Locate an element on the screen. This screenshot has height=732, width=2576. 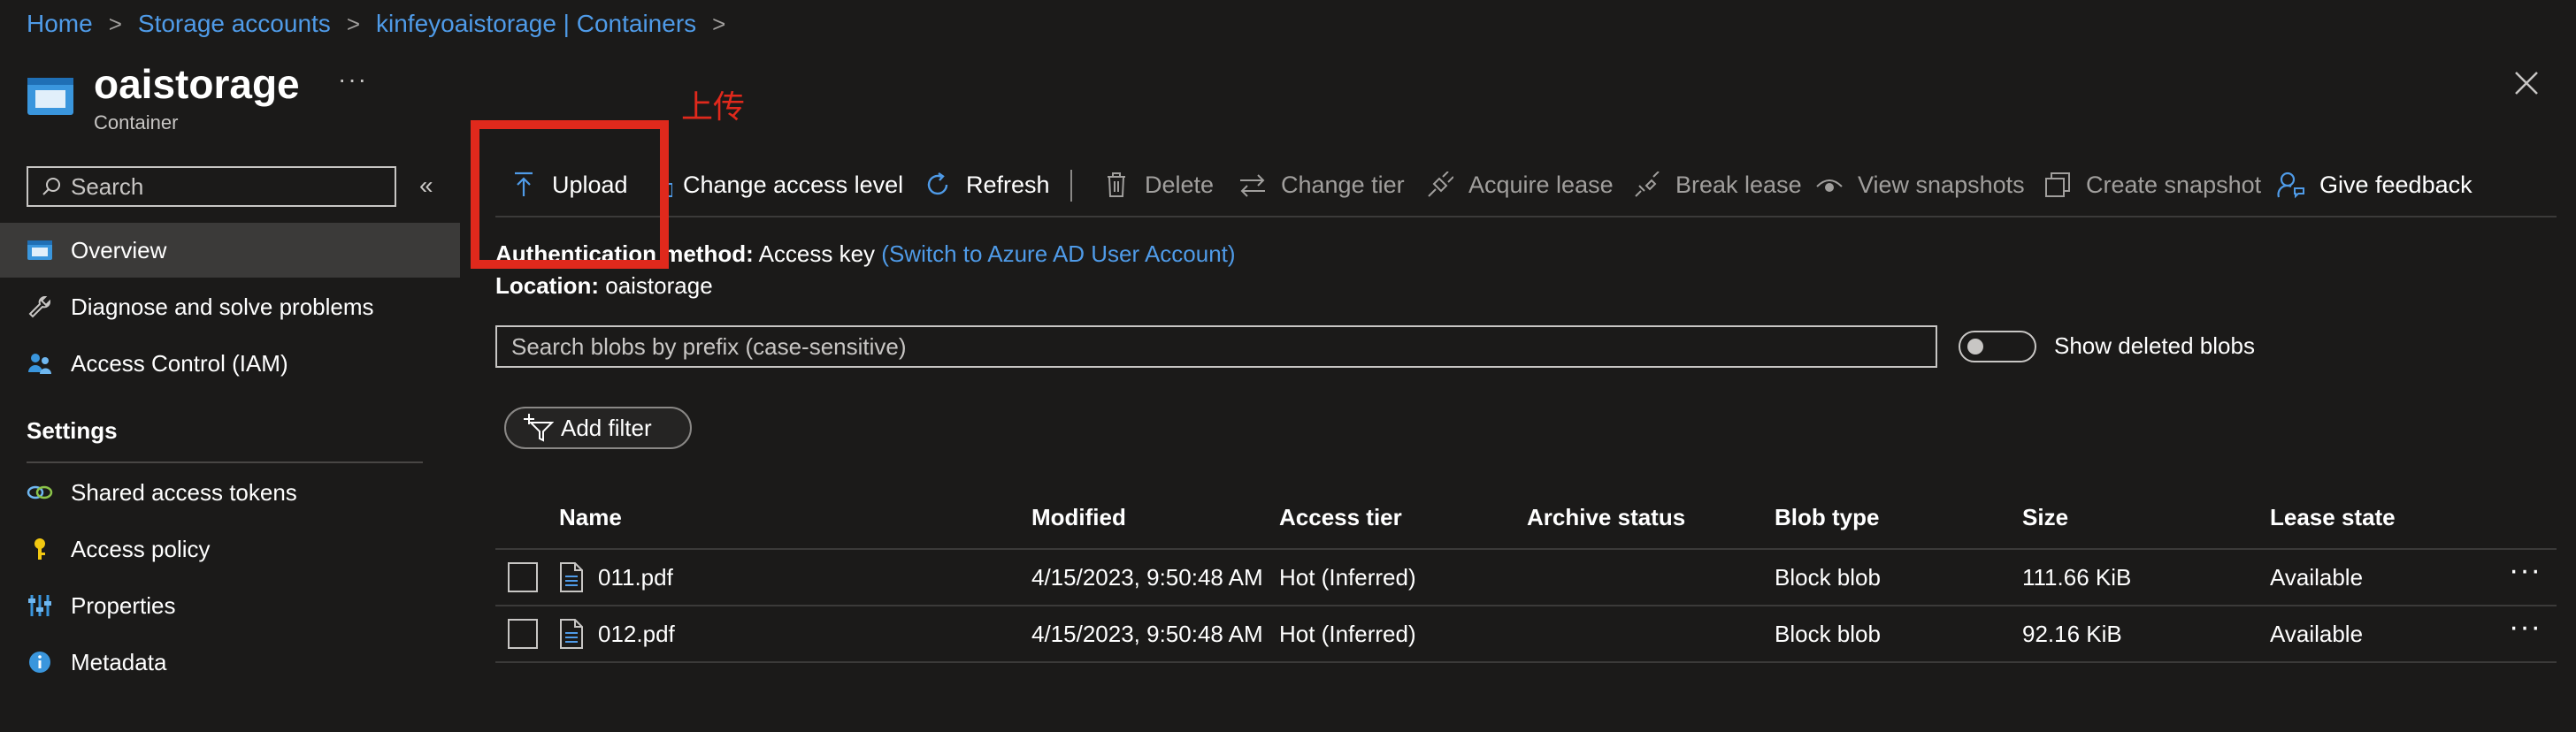
change-tier-label: Change tier is located at coordinates (1343, 184).